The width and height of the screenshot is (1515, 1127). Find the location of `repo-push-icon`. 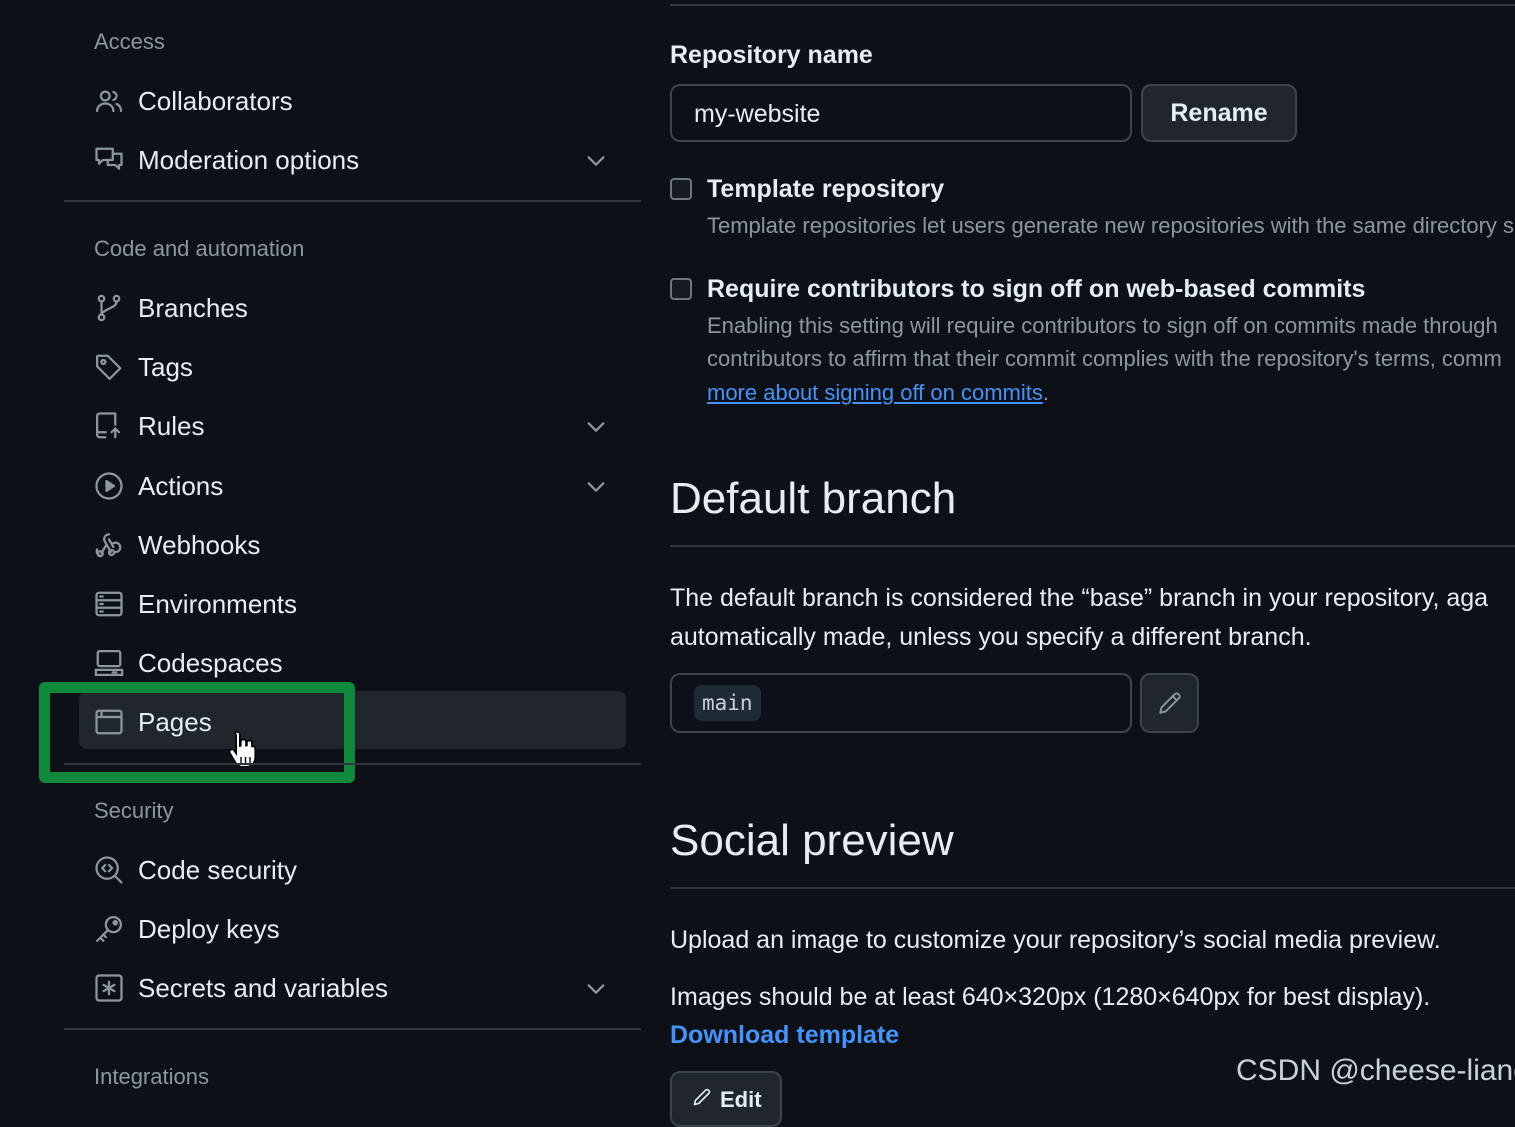

repo-push-icon is located at coordinates (109, 426).